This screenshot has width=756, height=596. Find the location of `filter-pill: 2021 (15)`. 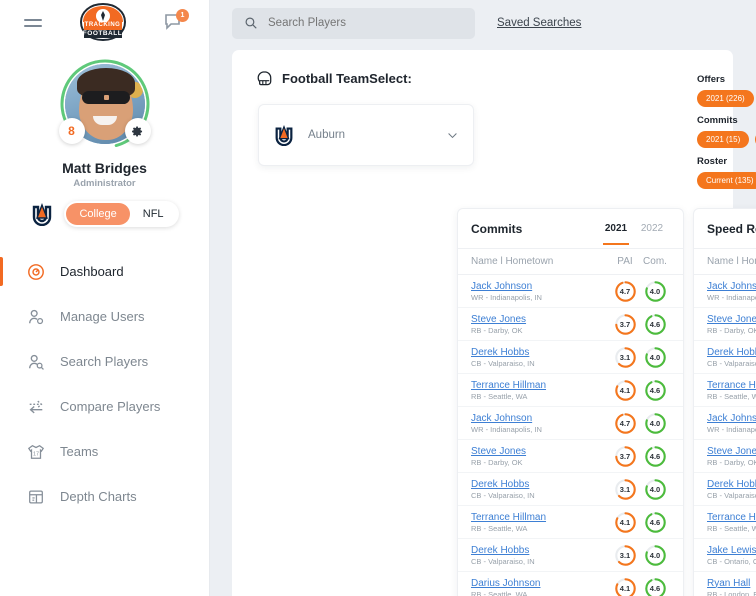

filter-pill: 2021 (15) is located at coordinates (723, 139).